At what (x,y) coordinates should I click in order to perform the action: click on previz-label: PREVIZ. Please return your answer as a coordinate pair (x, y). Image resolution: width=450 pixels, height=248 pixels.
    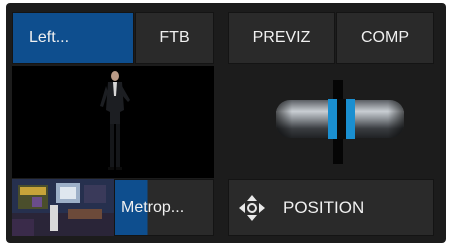
    Looking at the image, I should click on (281, 37).